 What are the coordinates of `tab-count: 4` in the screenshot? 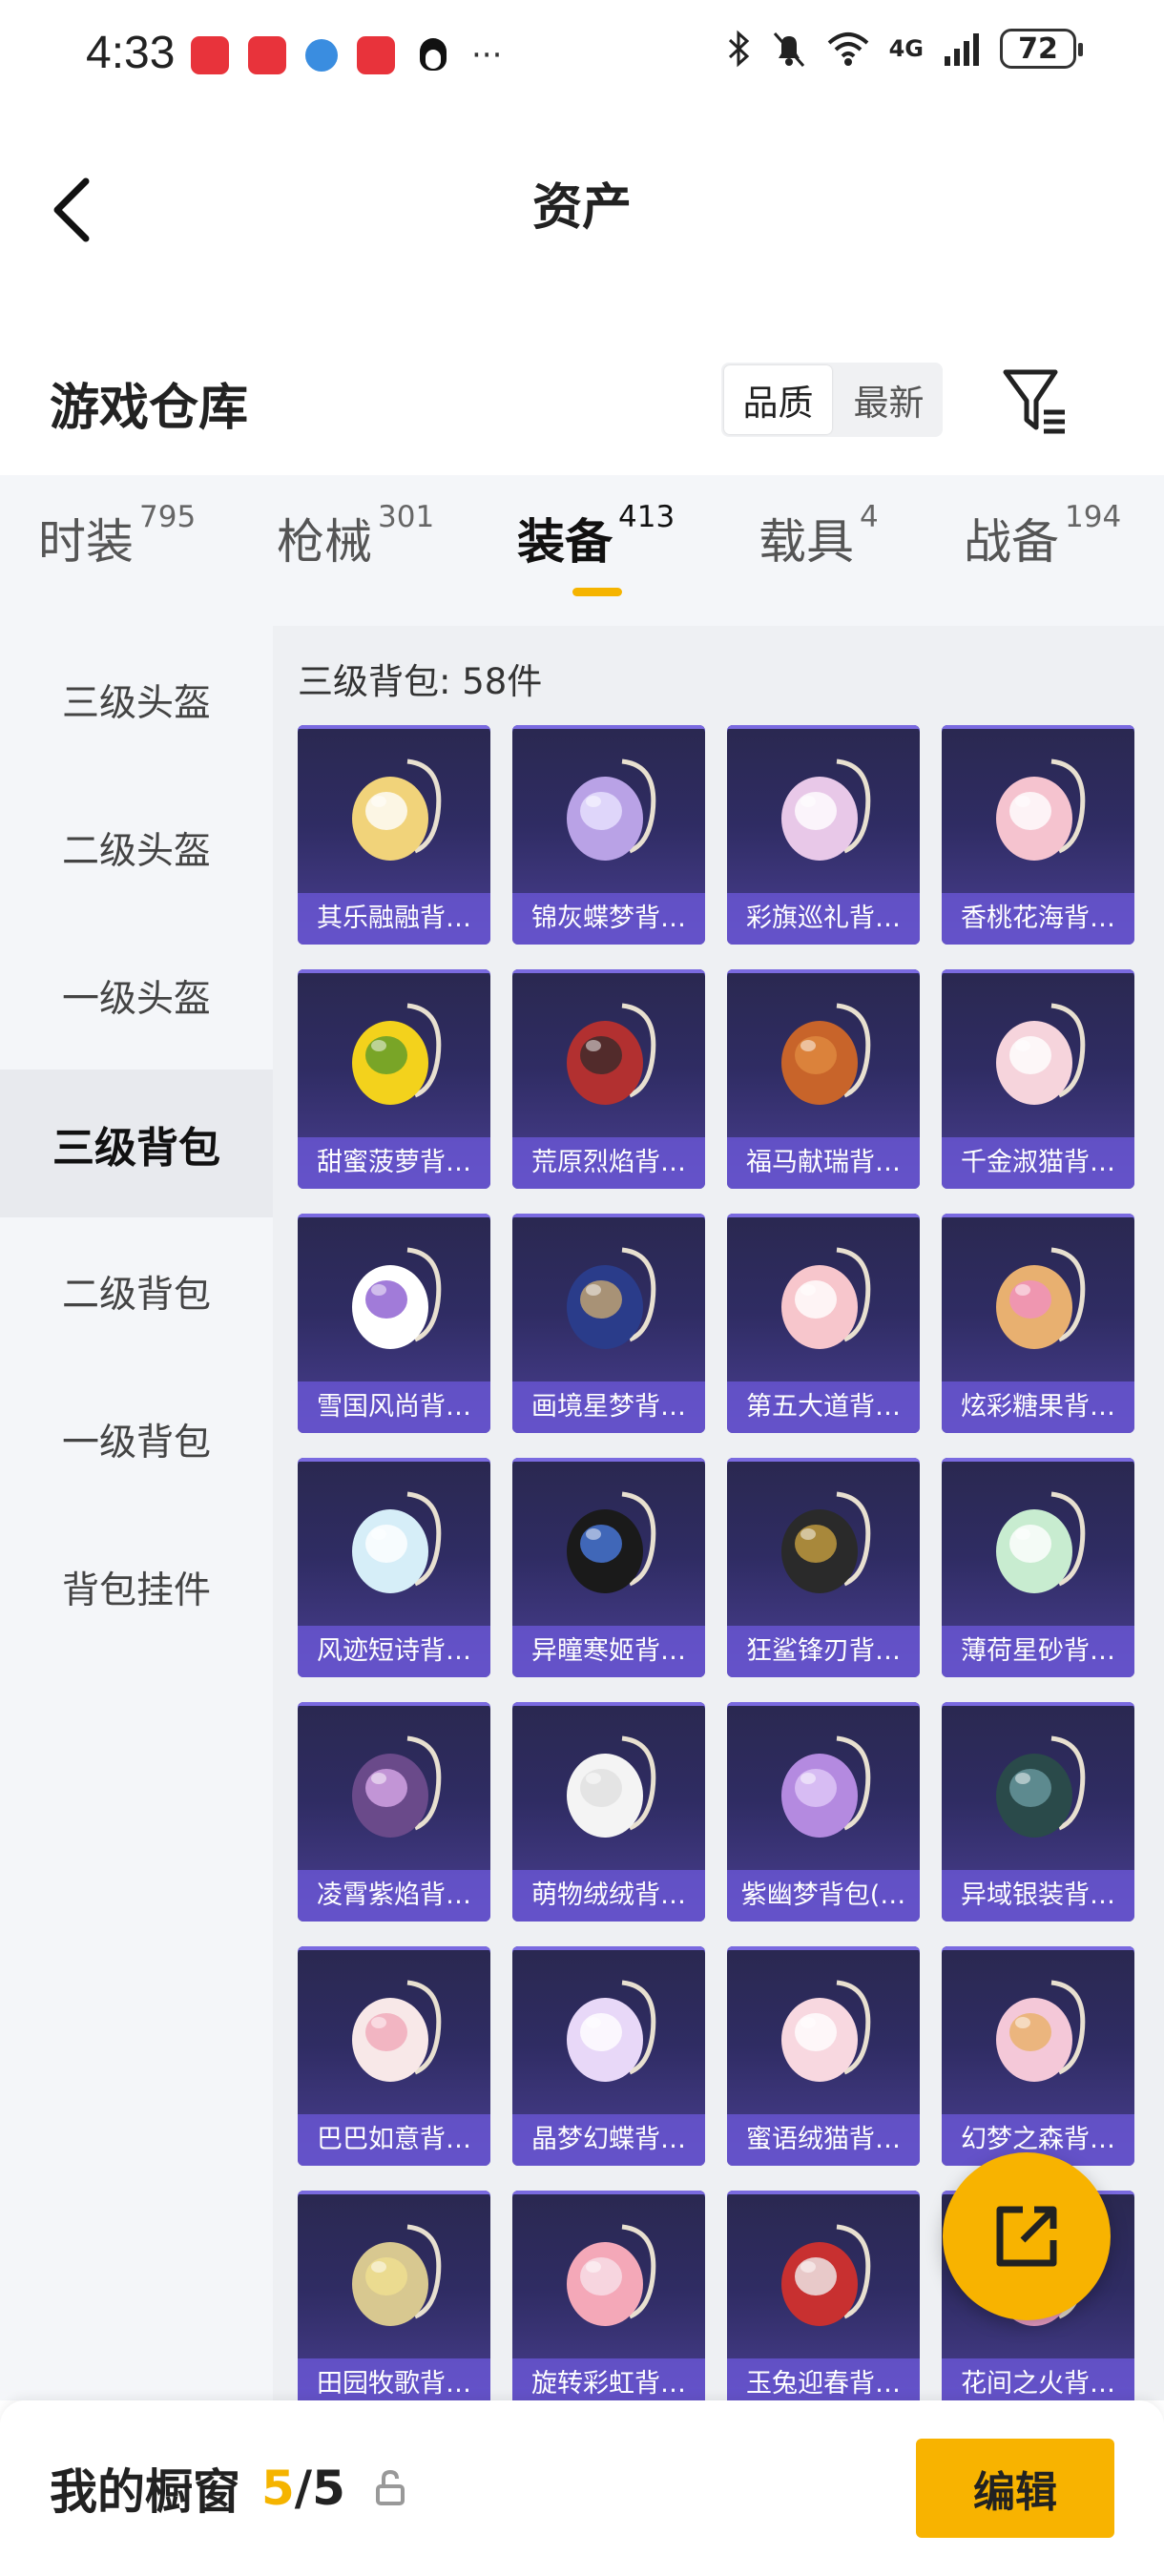 It's located at (869, 517).